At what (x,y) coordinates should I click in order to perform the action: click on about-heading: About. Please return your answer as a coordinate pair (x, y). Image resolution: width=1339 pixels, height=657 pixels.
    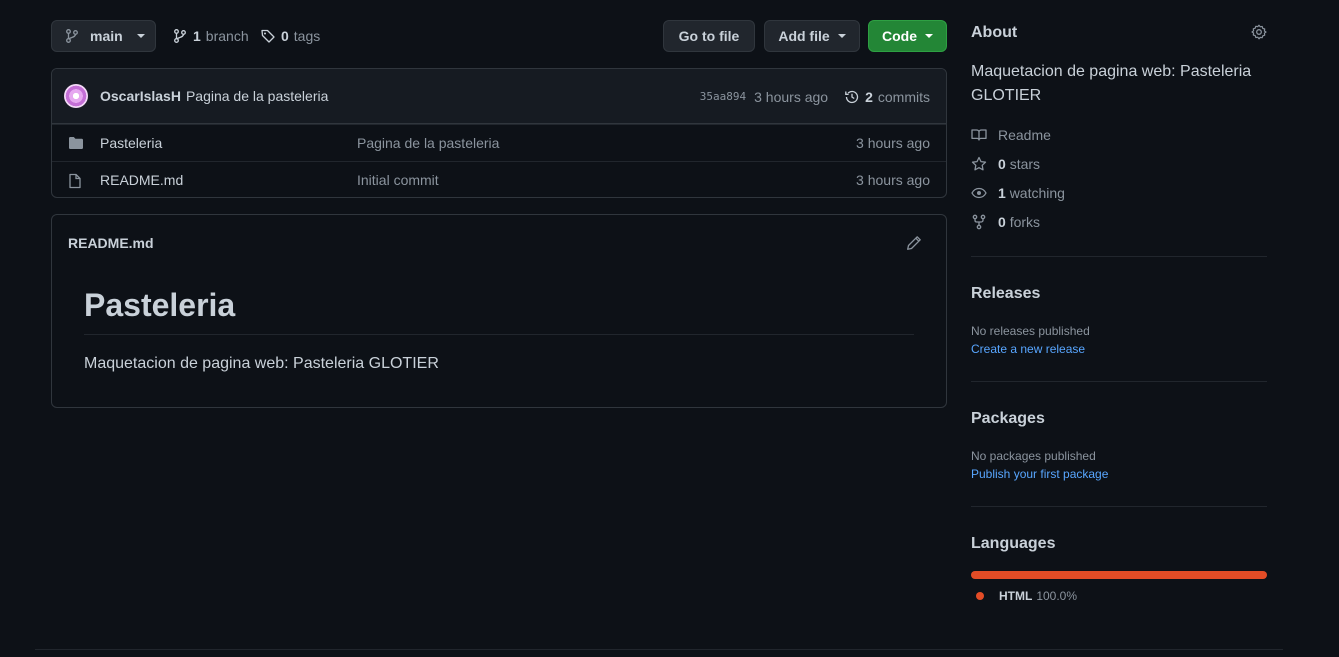
    Looking at the image, I should click on (994, 32).